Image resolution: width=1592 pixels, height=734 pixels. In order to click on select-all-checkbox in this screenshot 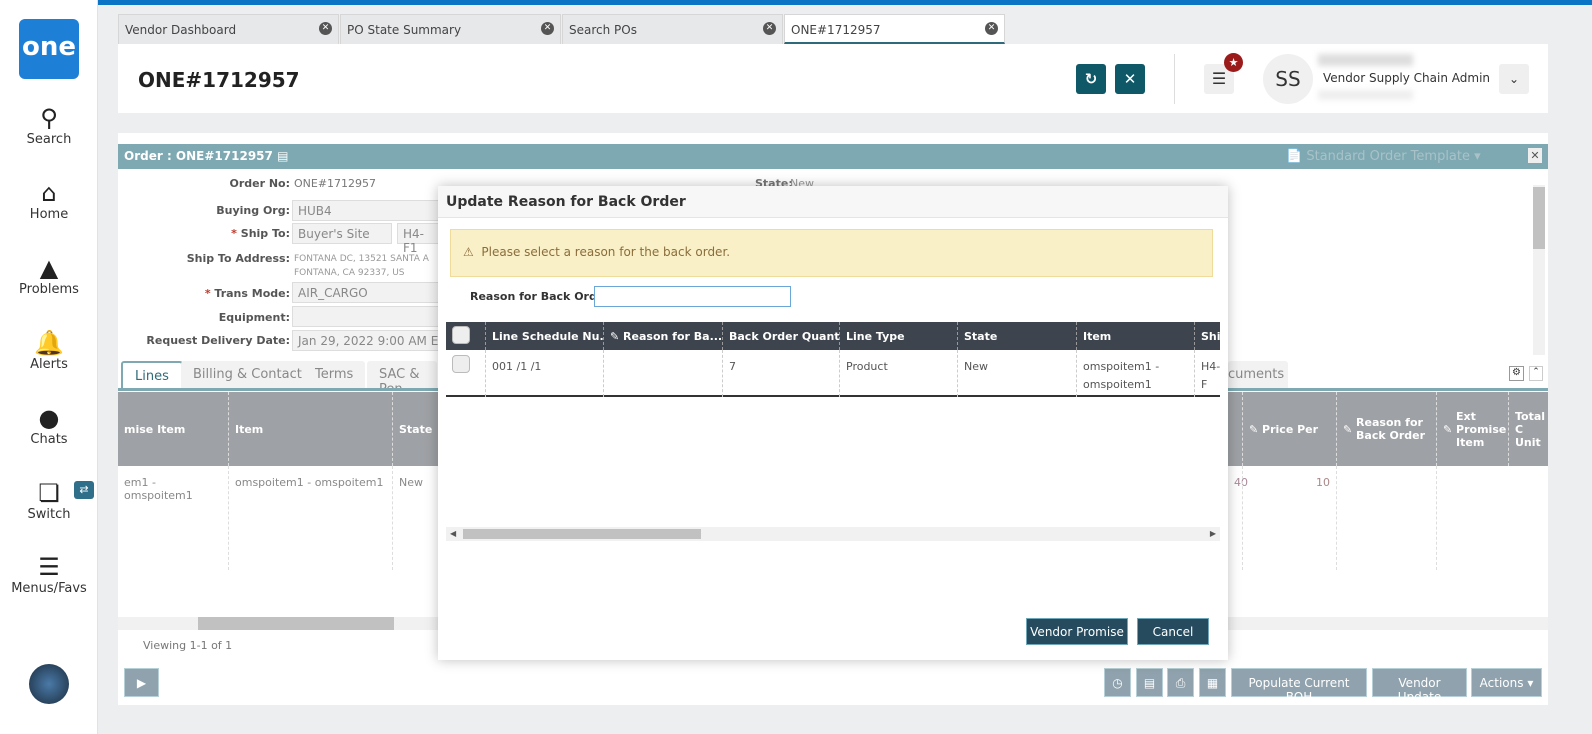, I will do `click(461, 335)`.